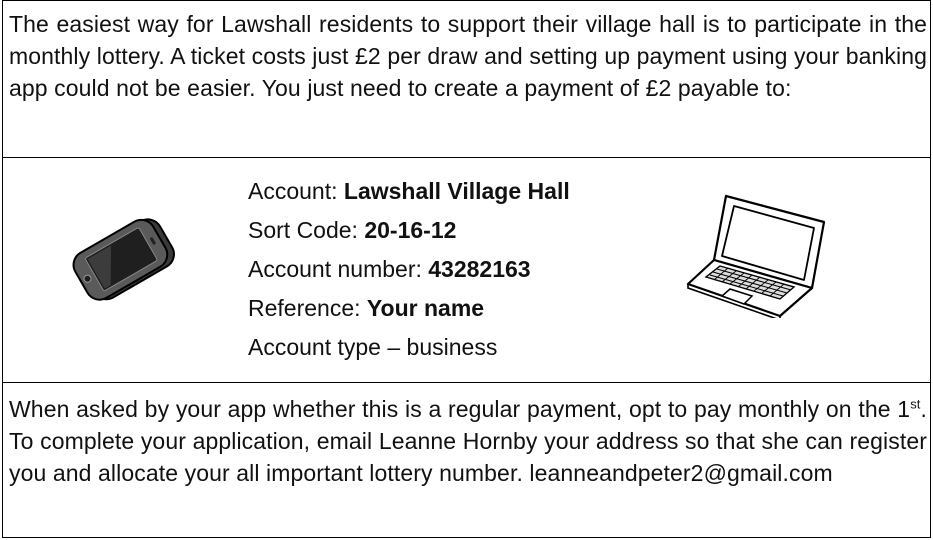 The width and height of the screenshot is (933, 540). Describe the element at coordinates (124, 262) in the screenshot. I see `mobile-phone-icon` at that location.